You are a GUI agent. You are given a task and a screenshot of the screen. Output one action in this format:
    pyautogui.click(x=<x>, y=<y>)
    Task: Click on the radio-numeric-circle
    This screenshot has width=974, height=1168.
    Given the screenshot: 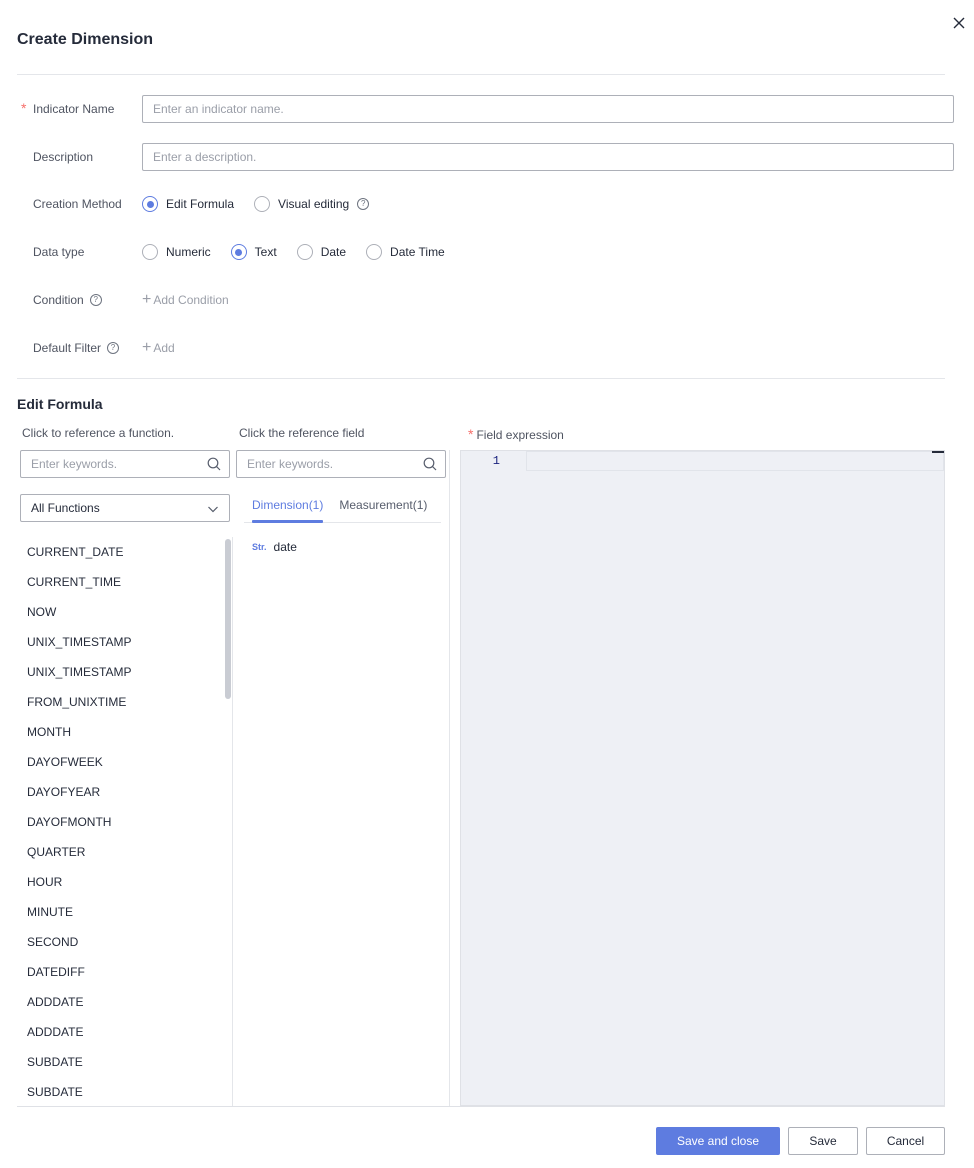 What is the action you would take?
    pyautogui.click(x=150, y=252)
    